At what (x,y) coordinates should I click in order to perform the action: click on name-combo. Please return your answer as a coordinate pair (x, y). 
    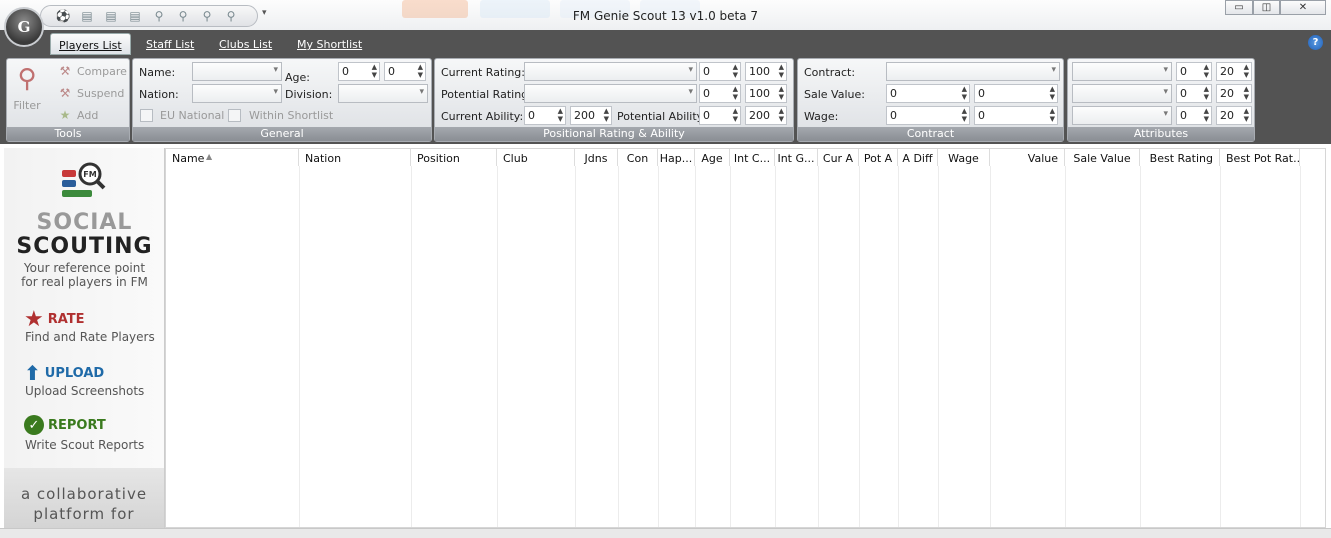
    Looking at the image, I should click on (237, 71).